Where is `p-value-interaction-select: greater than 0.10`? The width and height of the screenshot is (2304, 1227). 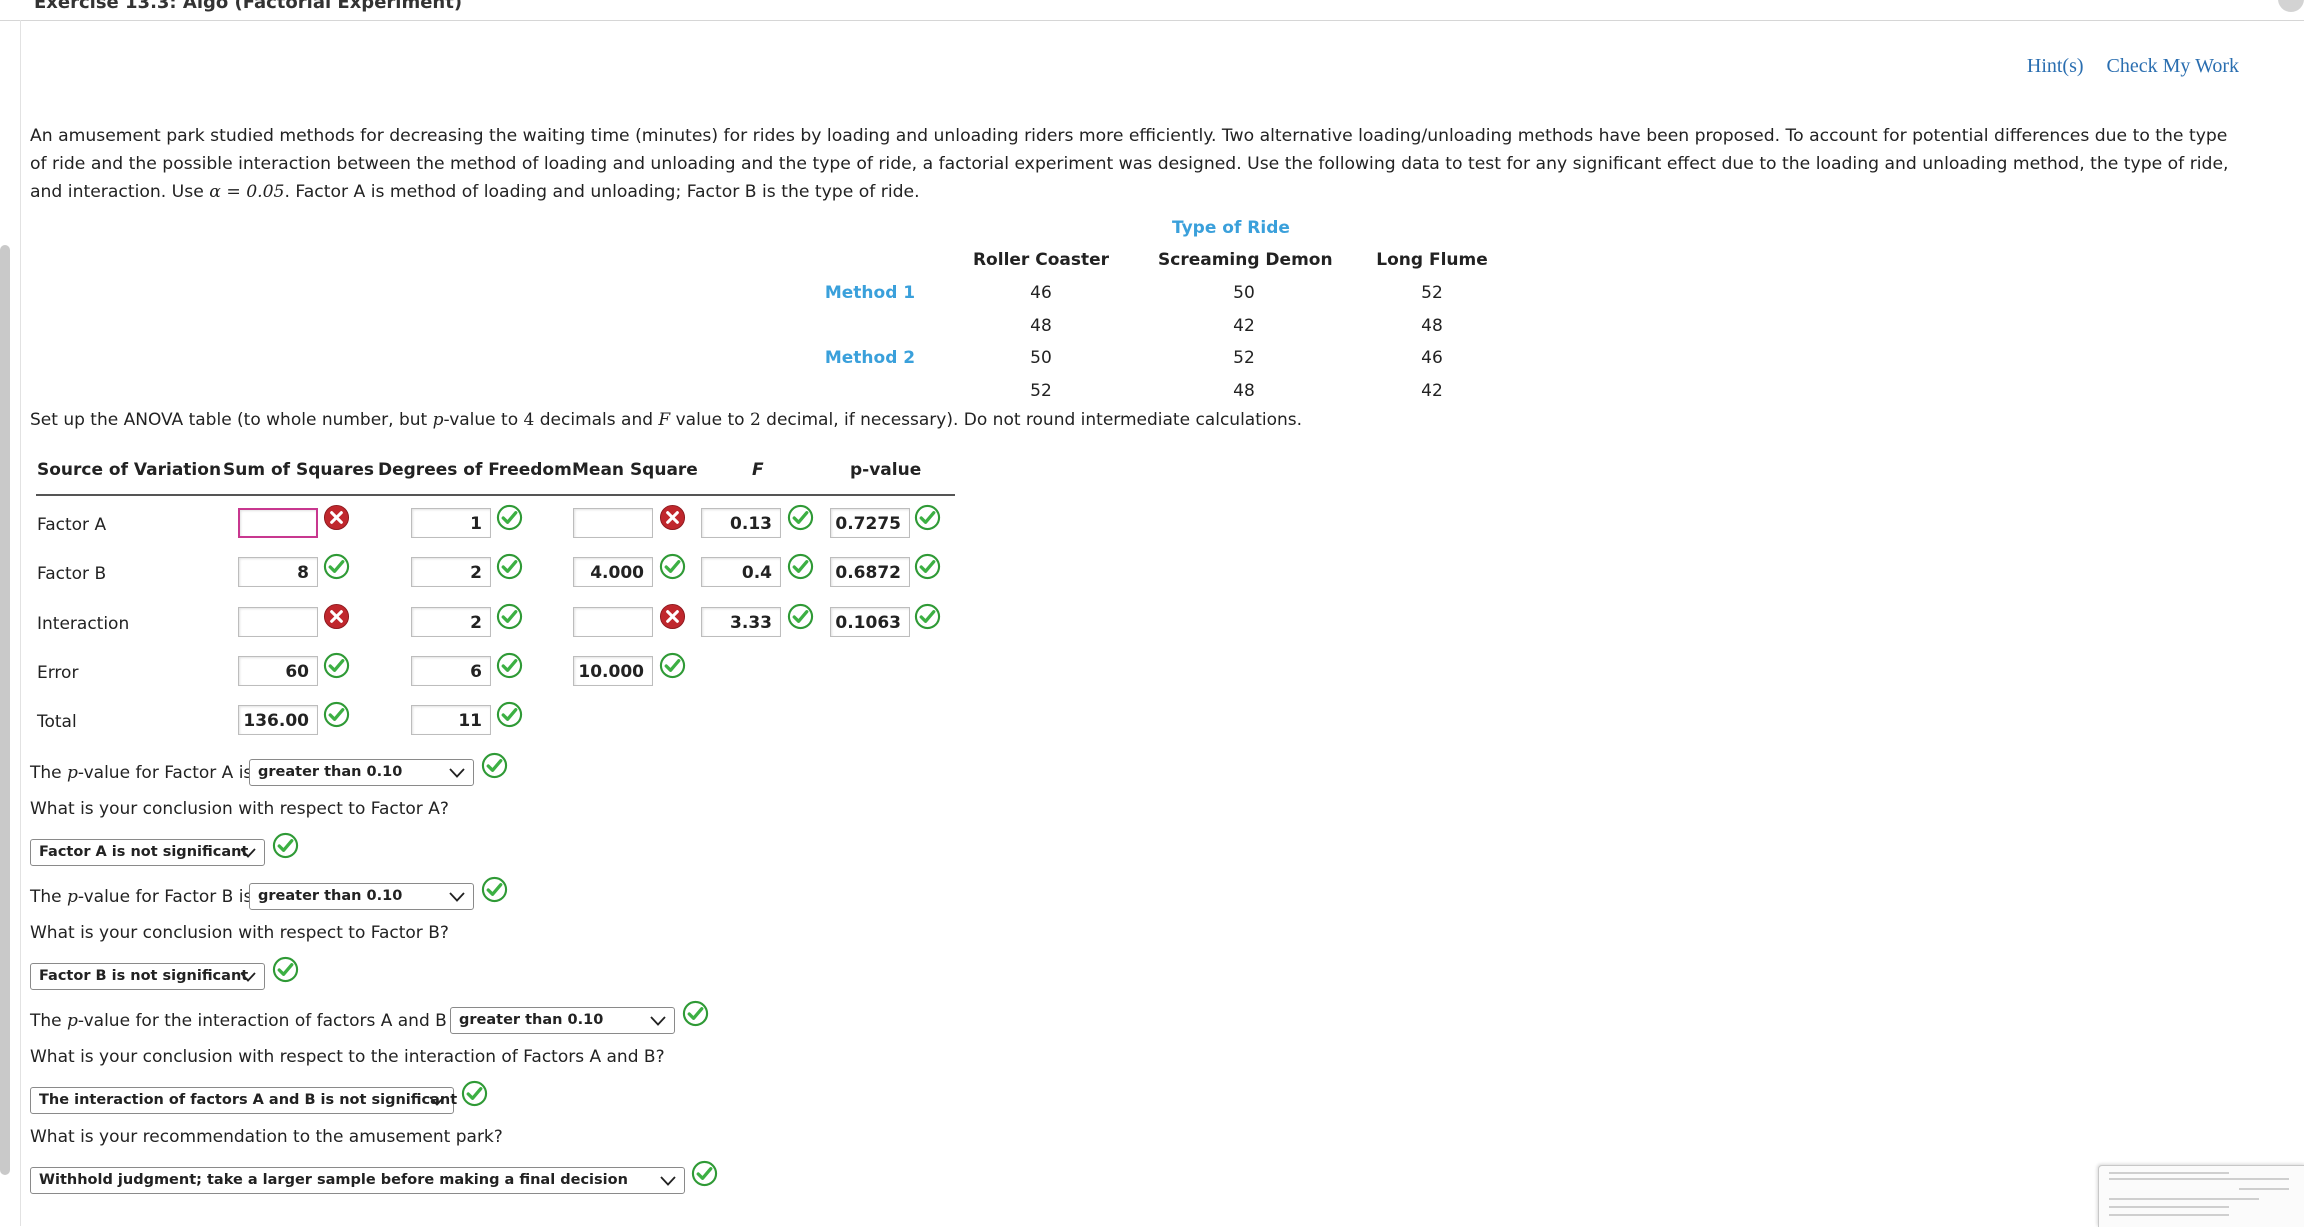 p-value-interaction-select: greater than 0.10 is located at coordinates (562, 1020).